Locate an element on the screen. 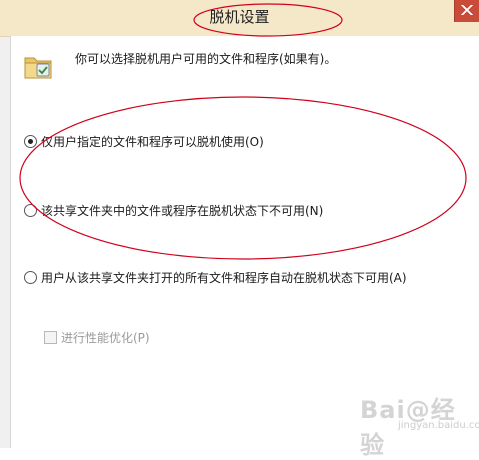  option-not-available-label: 该共享文件夹中的文件或程序在脱机状态下不可用(N) is located at coordinates (182, 211).